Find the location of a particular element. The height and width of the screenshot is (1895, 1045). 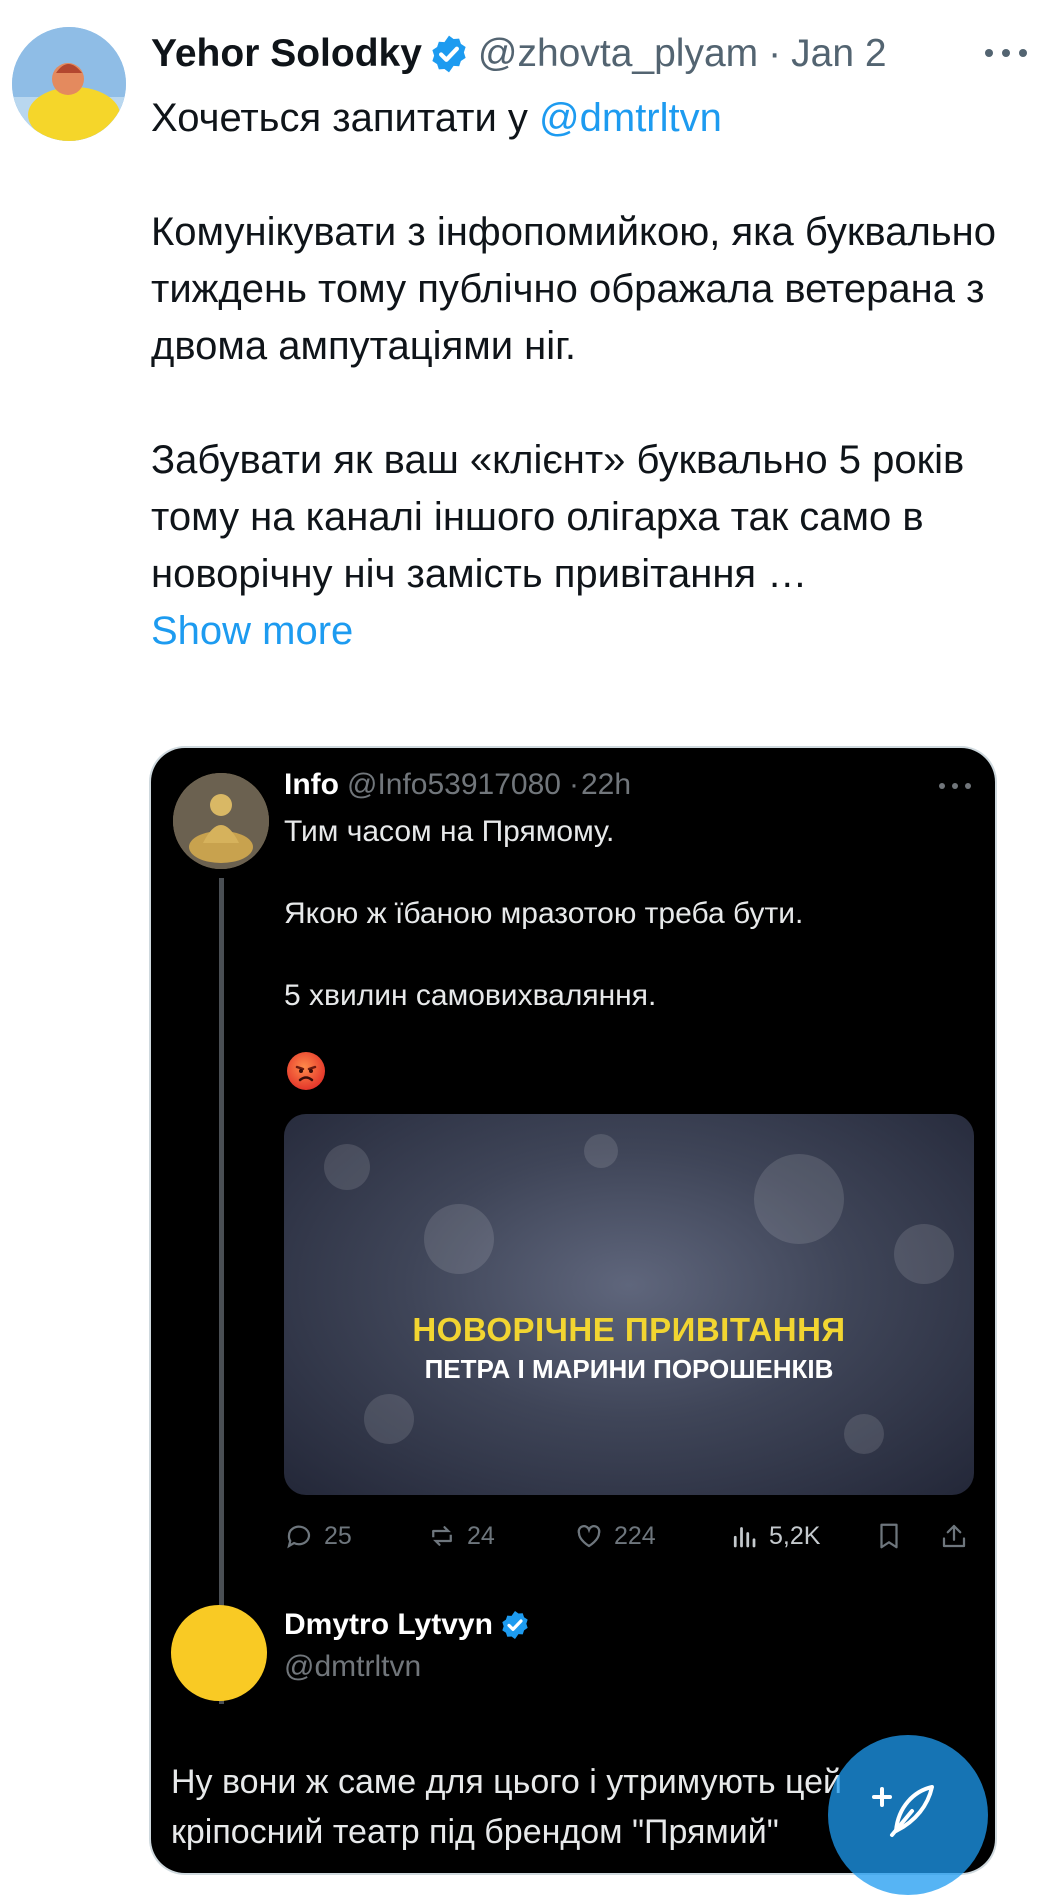

reply-icon is located at coordinates (299, 1537).